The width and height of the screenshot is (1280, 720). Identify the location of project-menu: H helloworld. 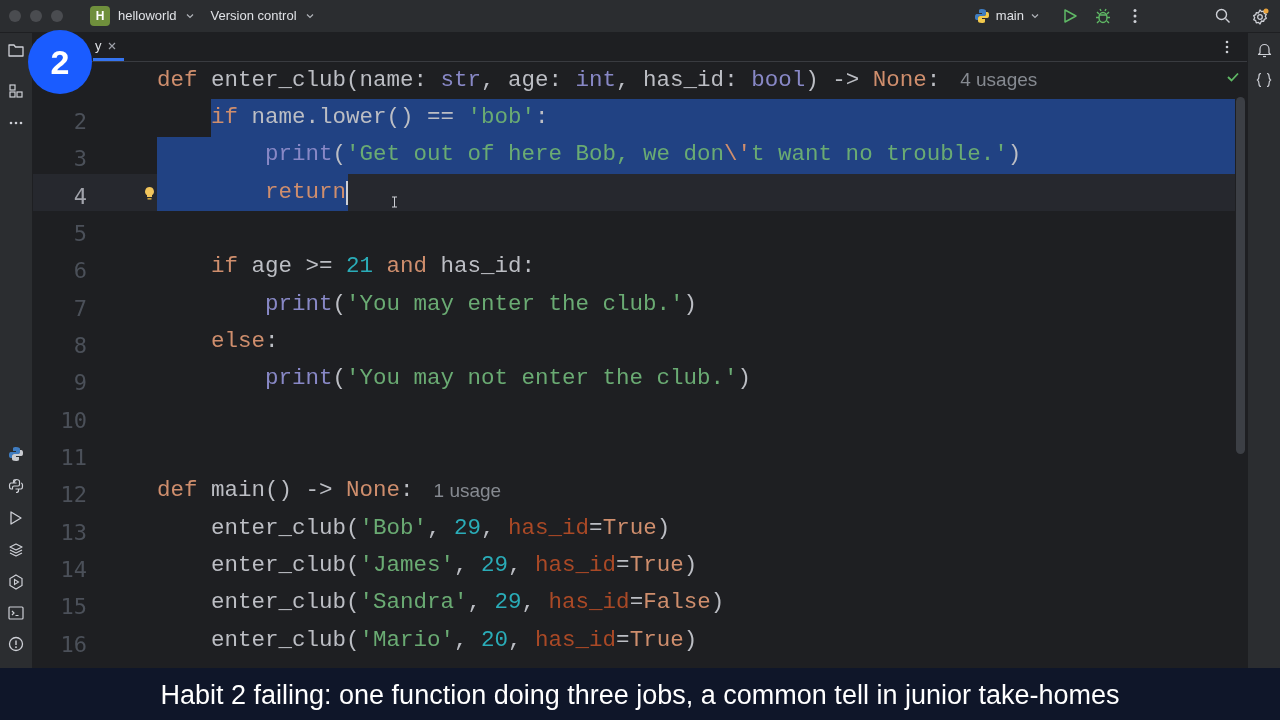
(142, 16).